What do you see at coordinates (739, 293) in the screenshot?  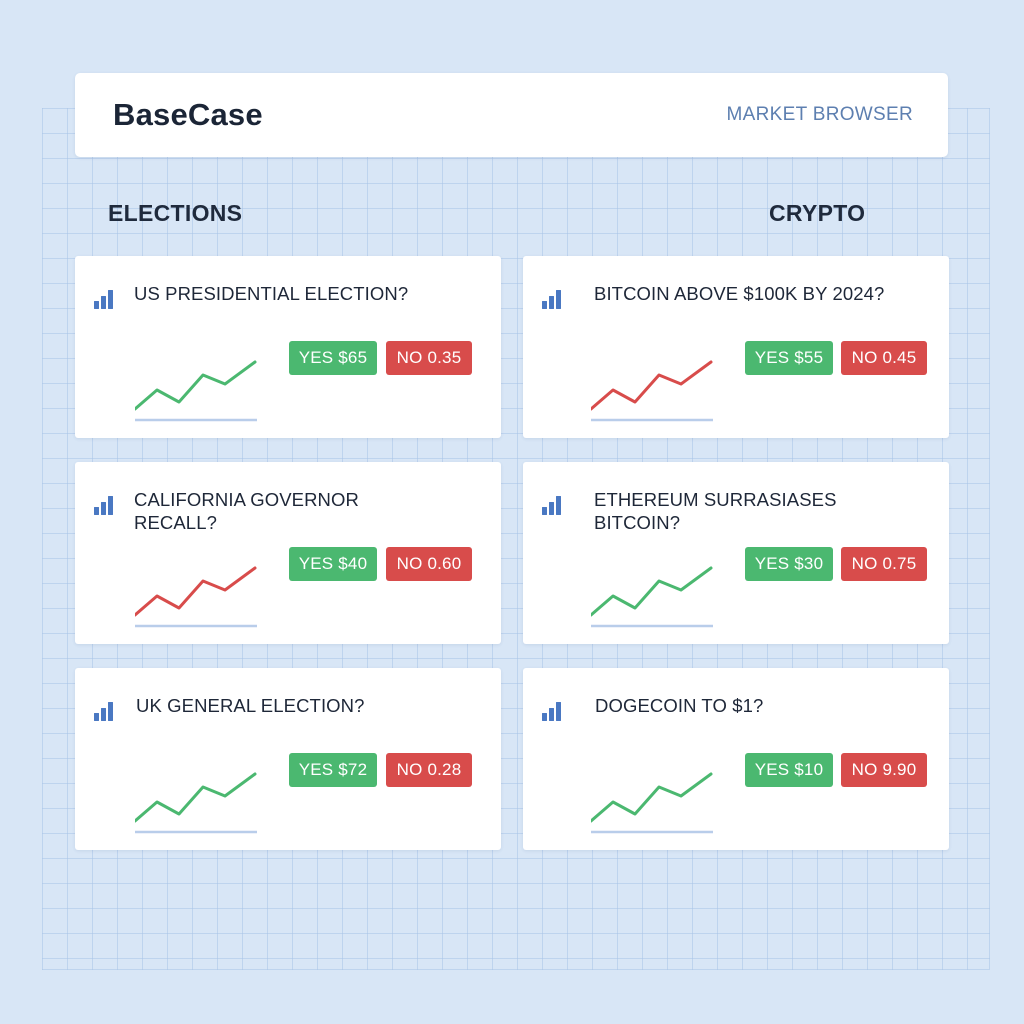 I see `market-question: BITCOIN ABOVE $100K BY 2024?` at bounding box center [739, 293].